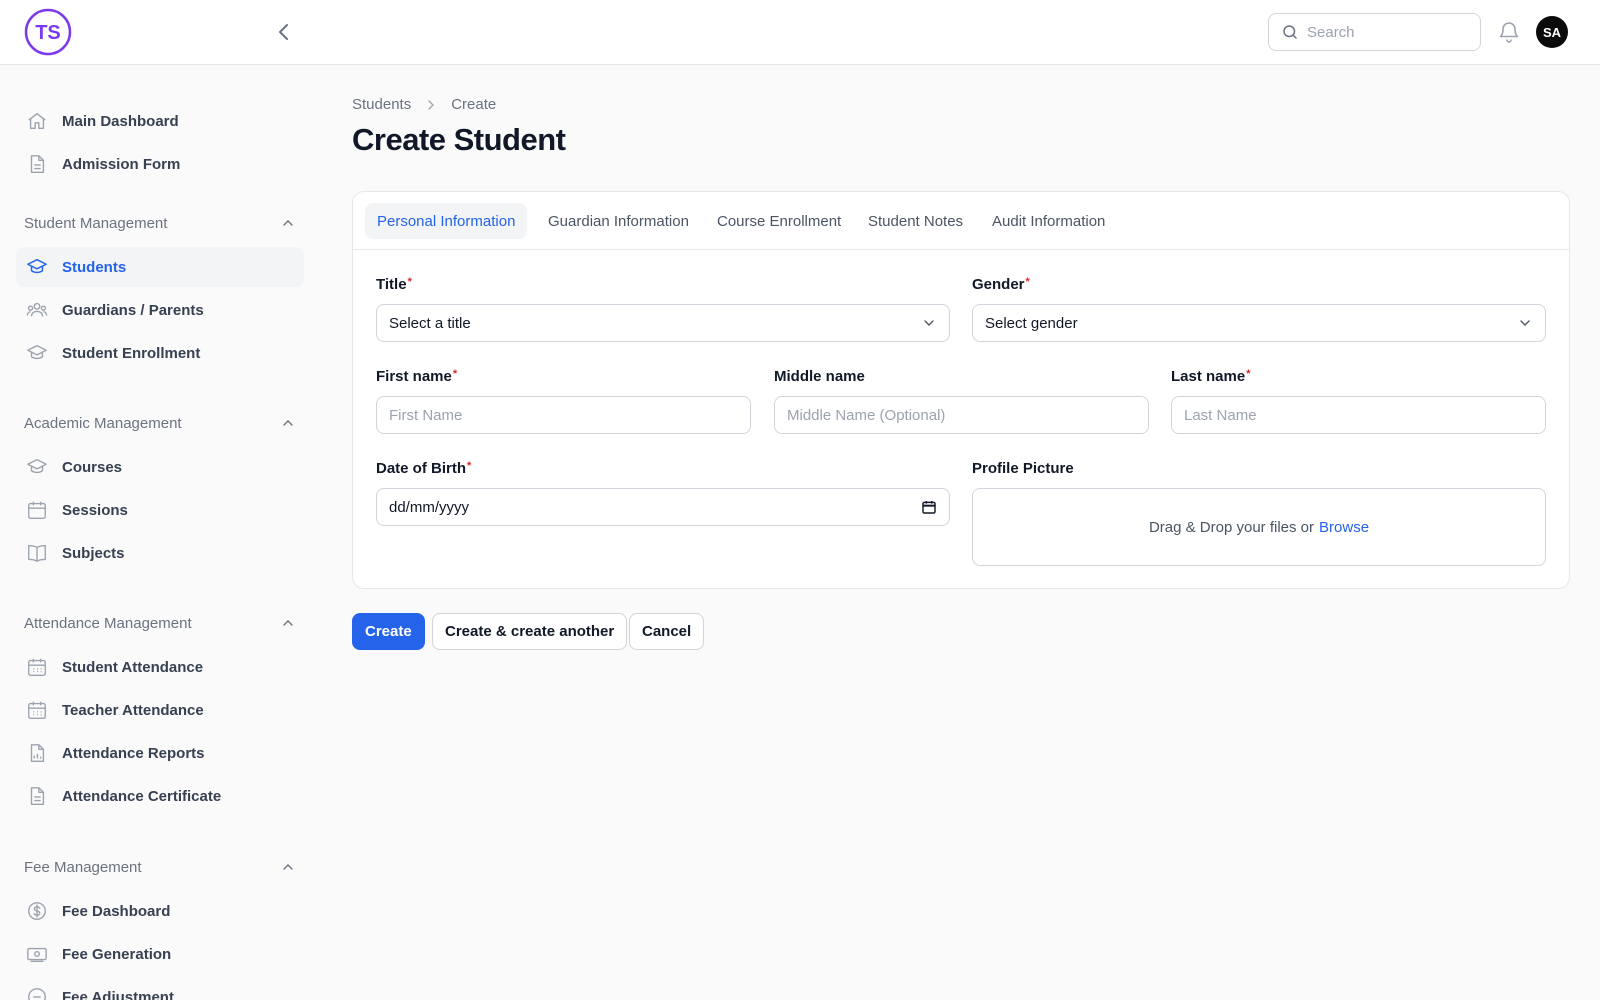  What do you see at coordinates (120, 121) in the screenshot?
I see `sidebar-item-label: Main Dashboard` at bounding box center [120, 121].